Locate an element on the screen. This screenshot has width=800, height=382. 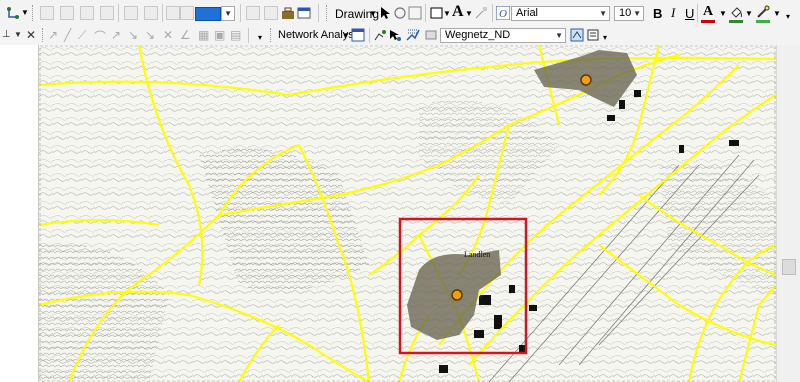
font-size-value: 10 is located at coordinates (625, 13).